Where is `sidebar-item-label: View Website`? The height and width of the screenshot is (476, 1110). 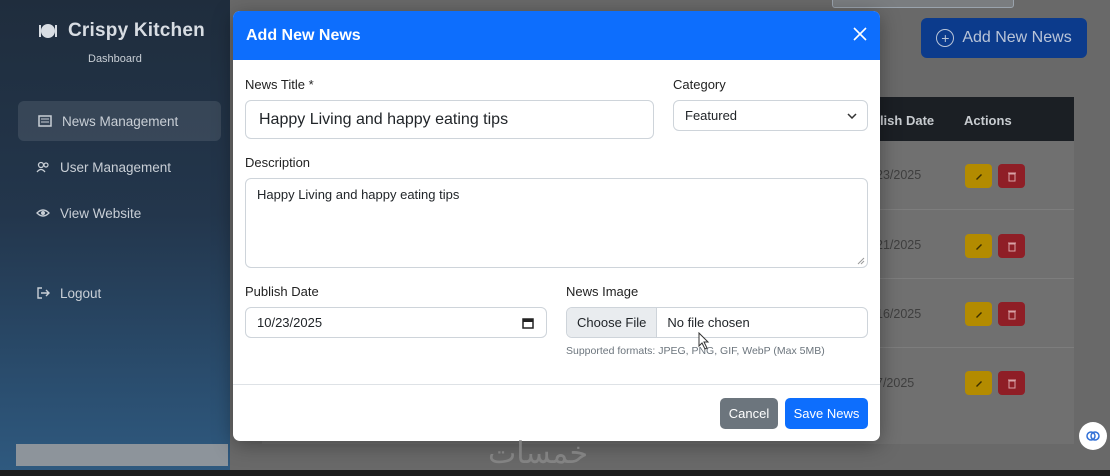 sidebar-item-label: View Website is located at coordinates (101, 213).